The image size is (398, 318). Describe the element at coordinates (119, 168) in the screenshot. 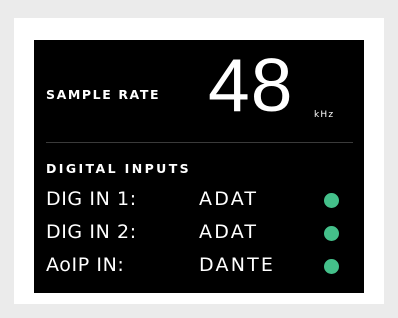

I see `digital-inputs-heading: DIGITAL INPUTS` at that location.